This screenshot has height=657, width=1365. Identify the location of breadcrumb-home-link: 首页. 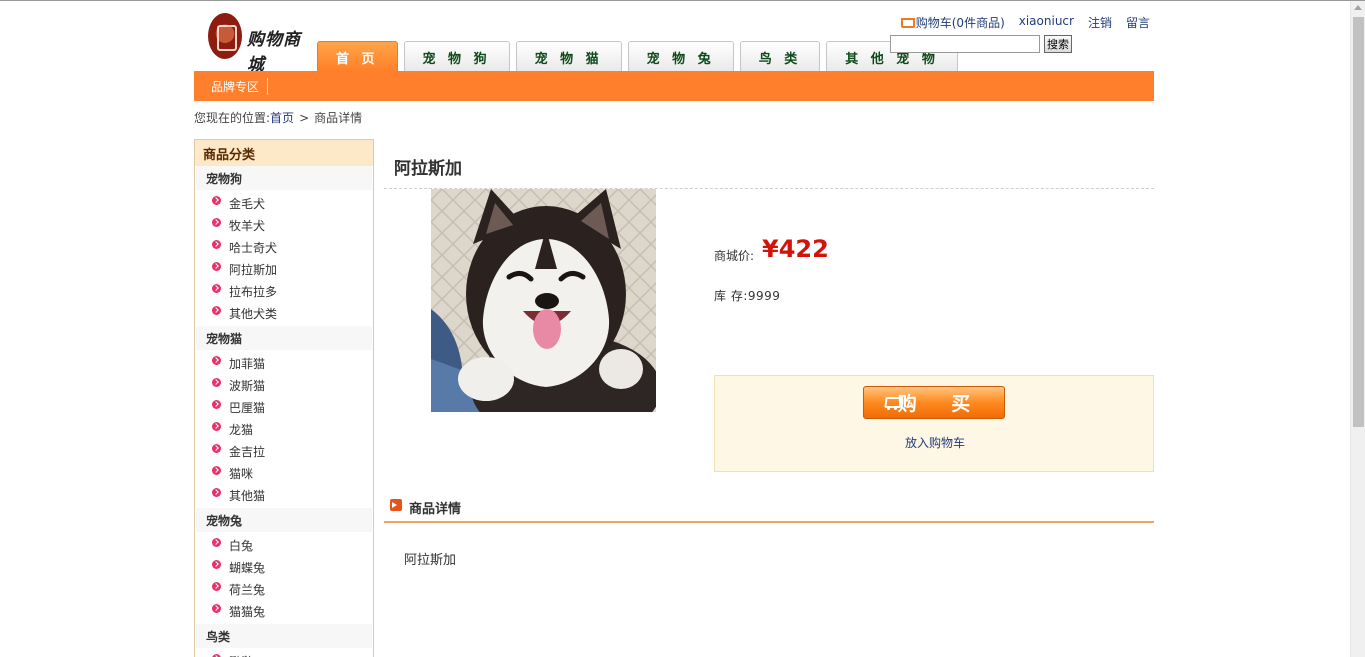
(282, 118).